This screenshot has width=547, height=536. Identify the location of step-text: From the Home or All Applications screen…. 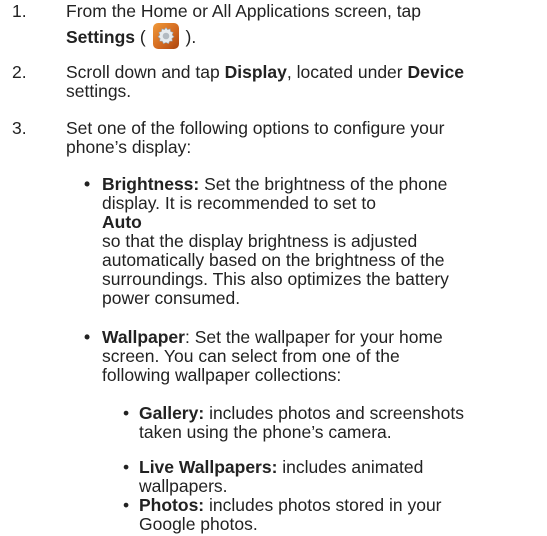
(306, 25).